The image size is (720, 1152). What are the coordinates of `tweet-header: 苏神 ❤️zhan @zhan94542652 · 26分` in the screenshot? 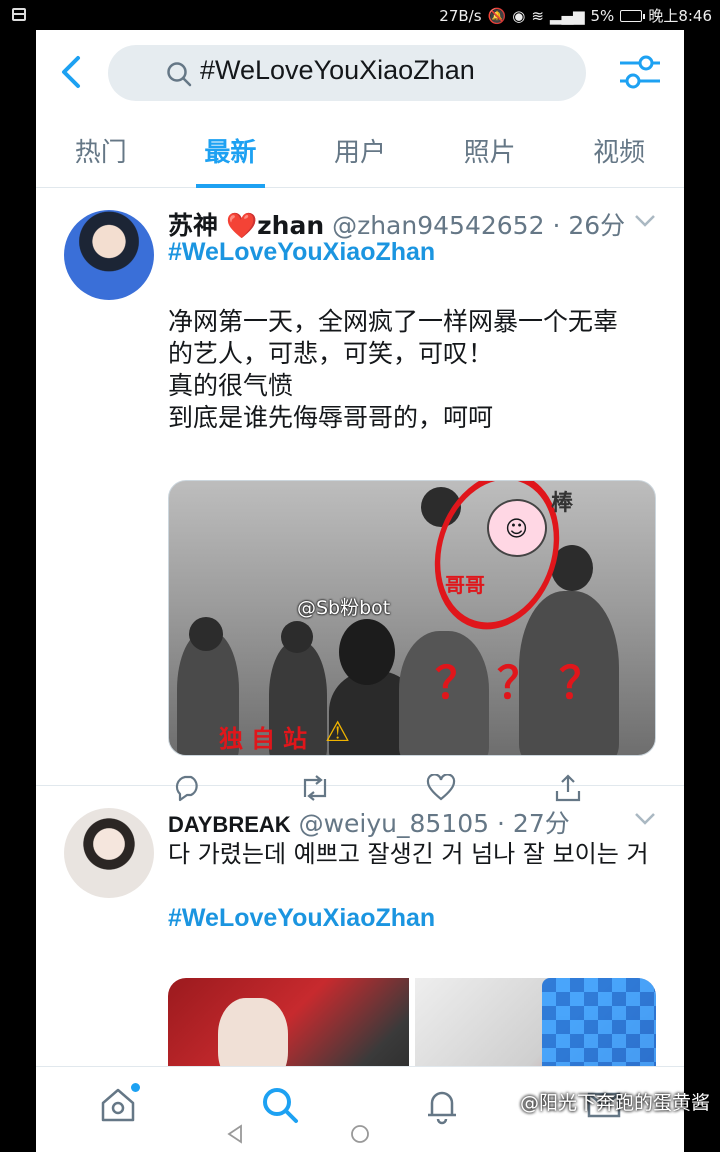 It's located at (396, 224).